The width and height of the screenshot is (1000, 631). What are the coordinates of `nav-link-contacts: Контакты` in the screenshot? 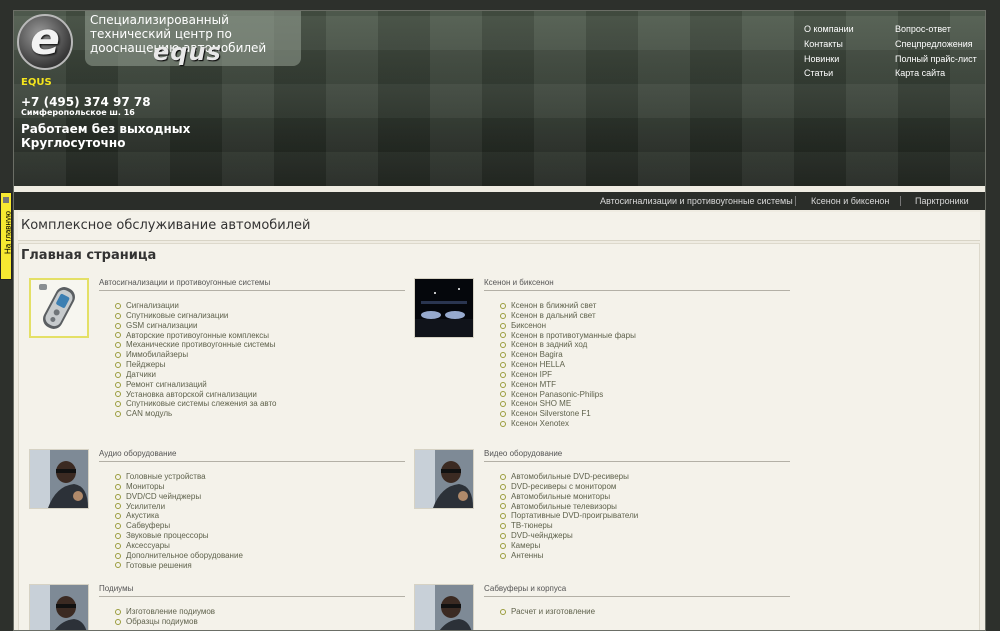 It's located at (823, 44).